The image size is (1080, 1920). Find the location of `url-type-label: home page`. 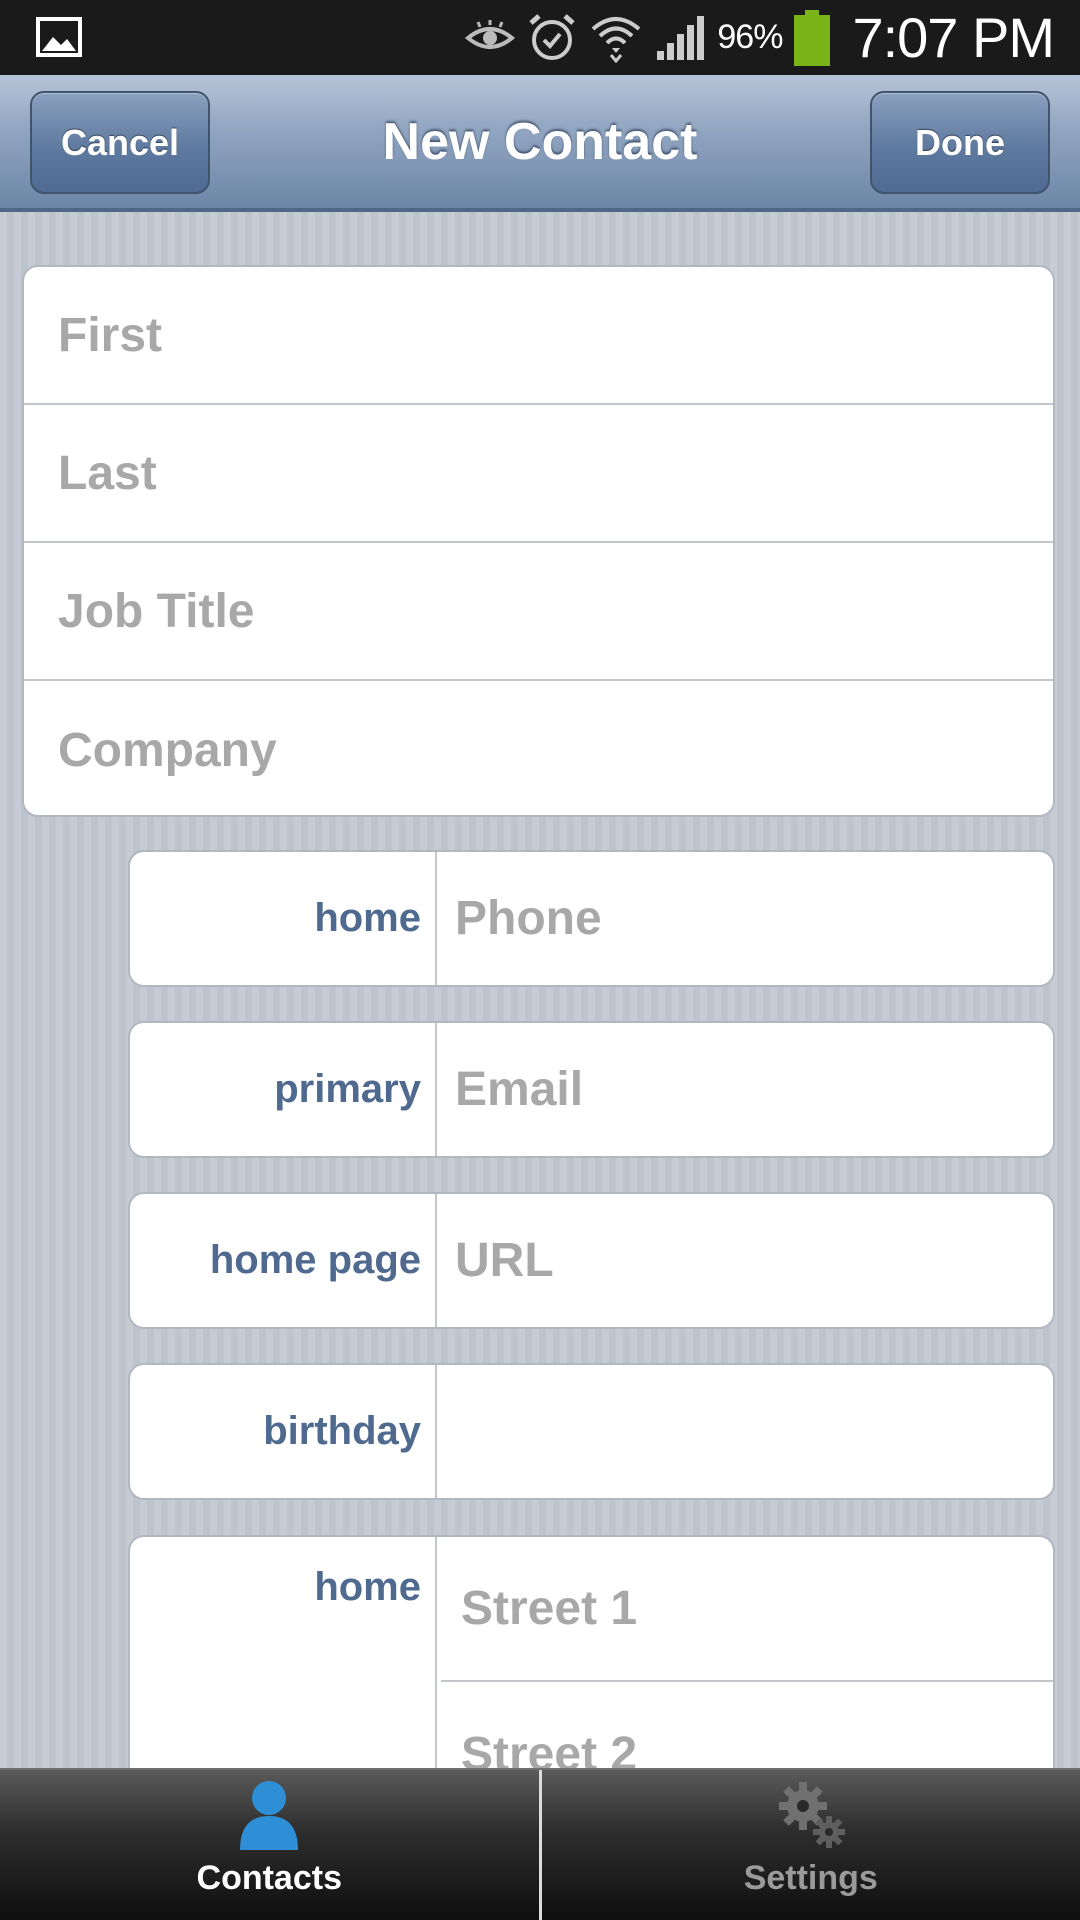

url-type-label: home page is located at coordinates (283, 1260).